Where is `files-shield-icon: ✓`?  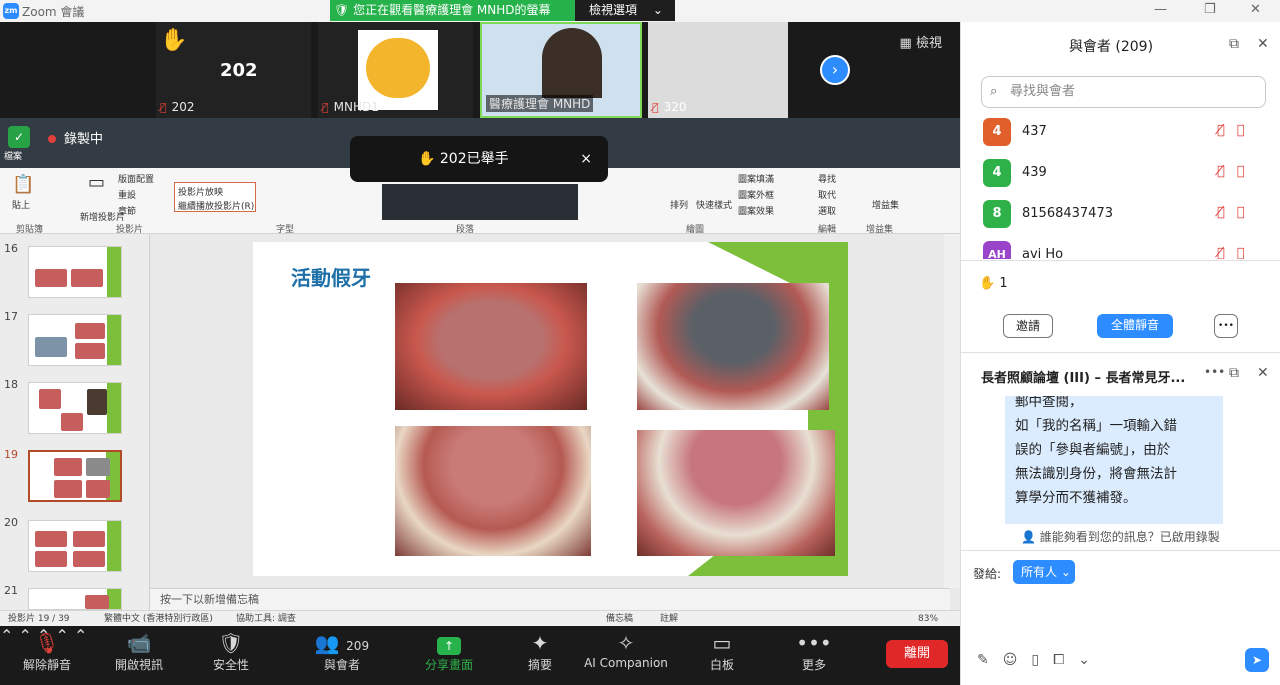 files-shield-icon: ✓ is located at coordinates (19, 137).